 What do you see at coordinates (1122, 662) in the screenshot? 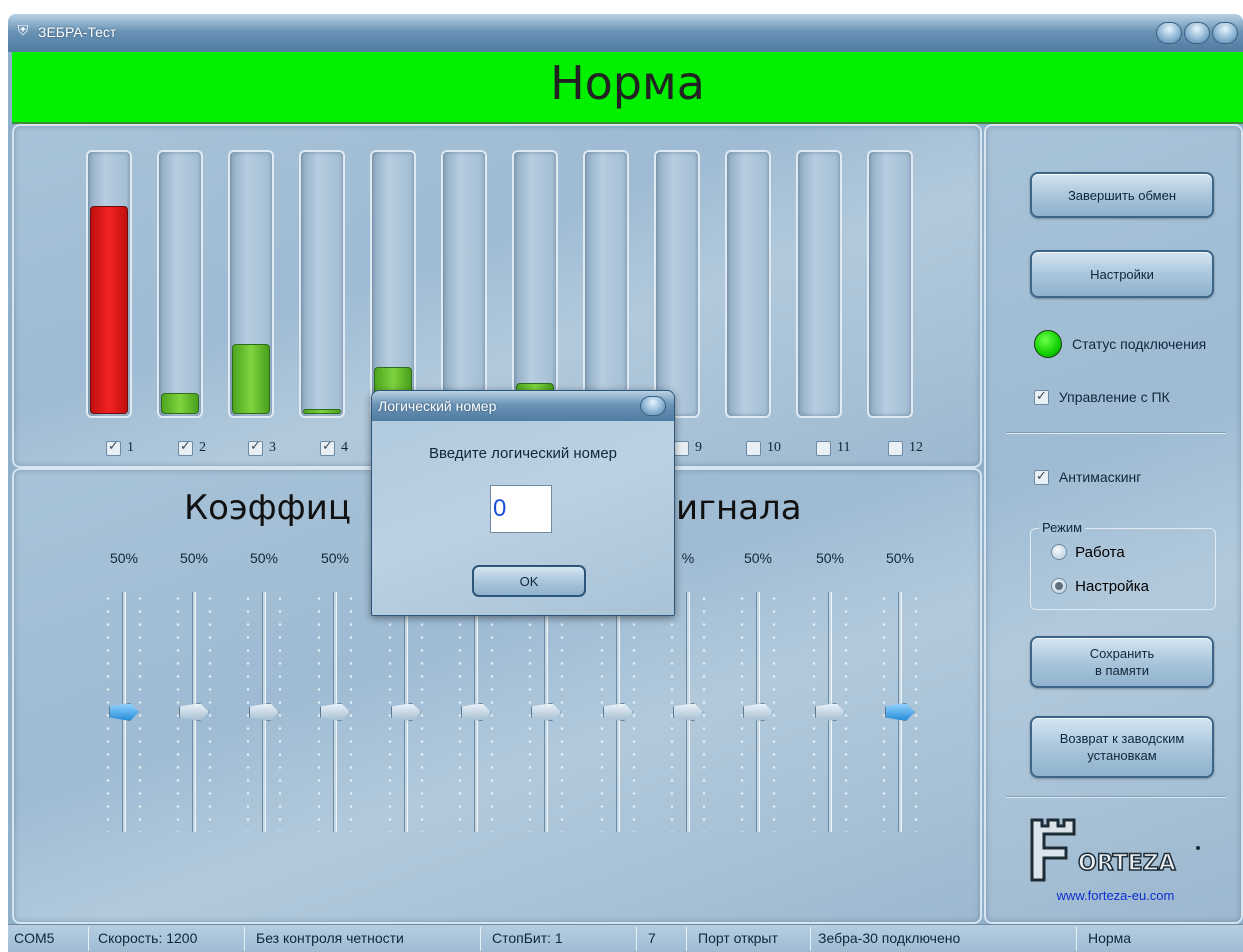
I see `save-to-memory-button: Сохранить в памяти` at bounding box center [1122, 662].